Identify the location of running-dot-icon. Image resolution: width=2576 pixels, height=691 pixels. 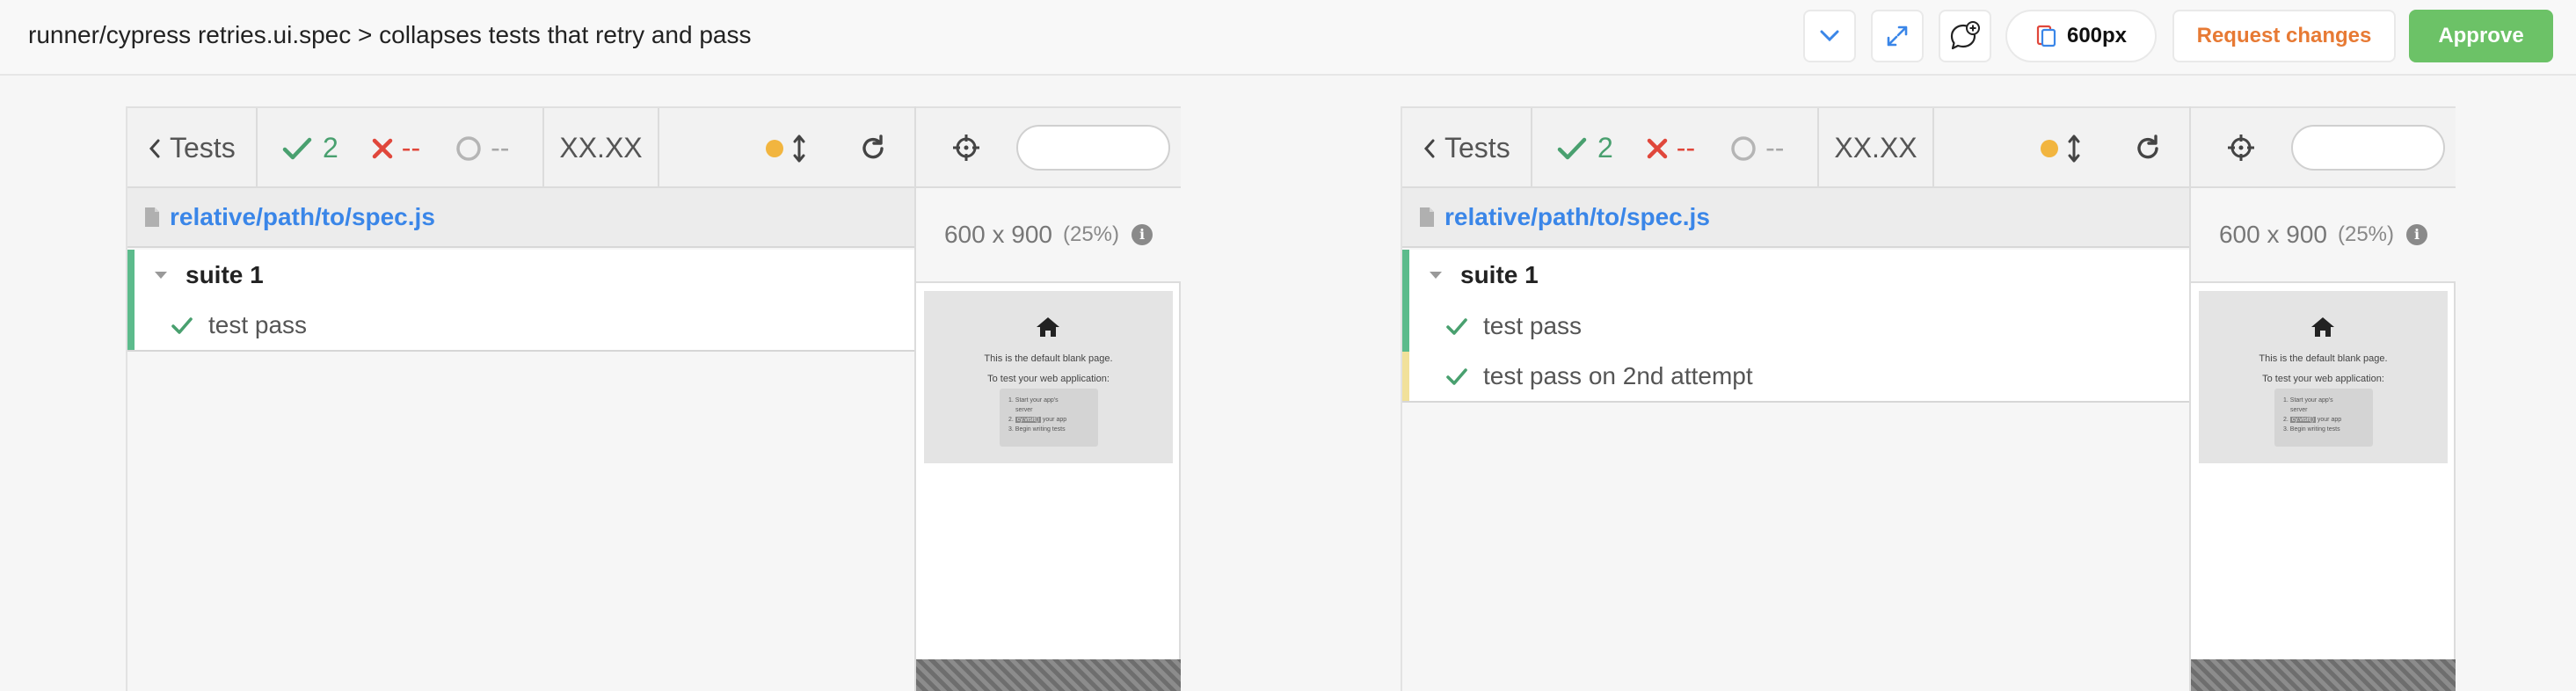
(774, 148).